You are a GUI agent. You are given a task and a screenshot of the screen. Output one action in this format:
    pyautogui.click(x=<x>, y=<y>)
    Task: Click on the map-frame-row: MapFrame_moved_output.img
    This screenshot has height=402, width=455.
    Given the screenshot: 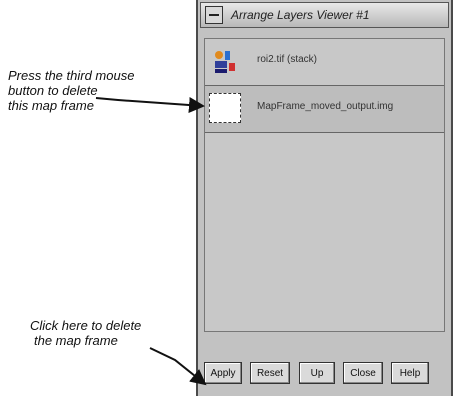 What is the action you would take?
    pyautogui.click(x=324, y=109)
    